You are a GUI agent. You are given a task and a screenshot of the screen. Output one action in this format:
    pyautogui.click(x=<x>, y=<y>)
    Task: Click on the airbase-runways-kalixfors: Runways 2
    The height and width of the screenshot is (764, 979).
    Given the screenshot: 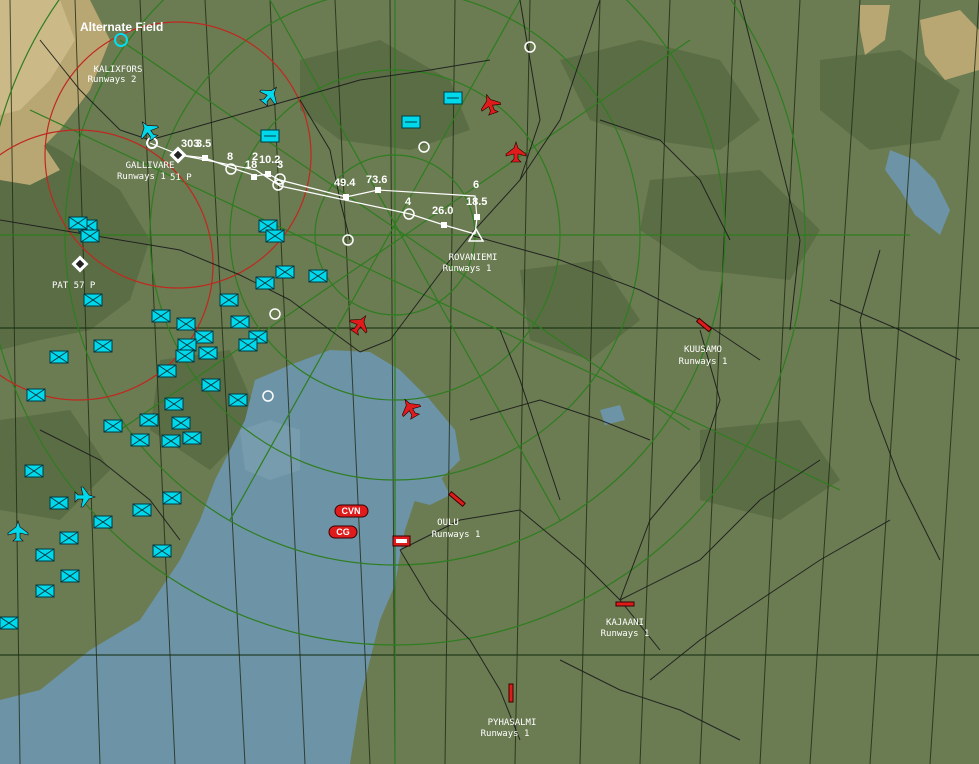 What is the action you would take?
    pyautogui.click(x=112, y=80)
    